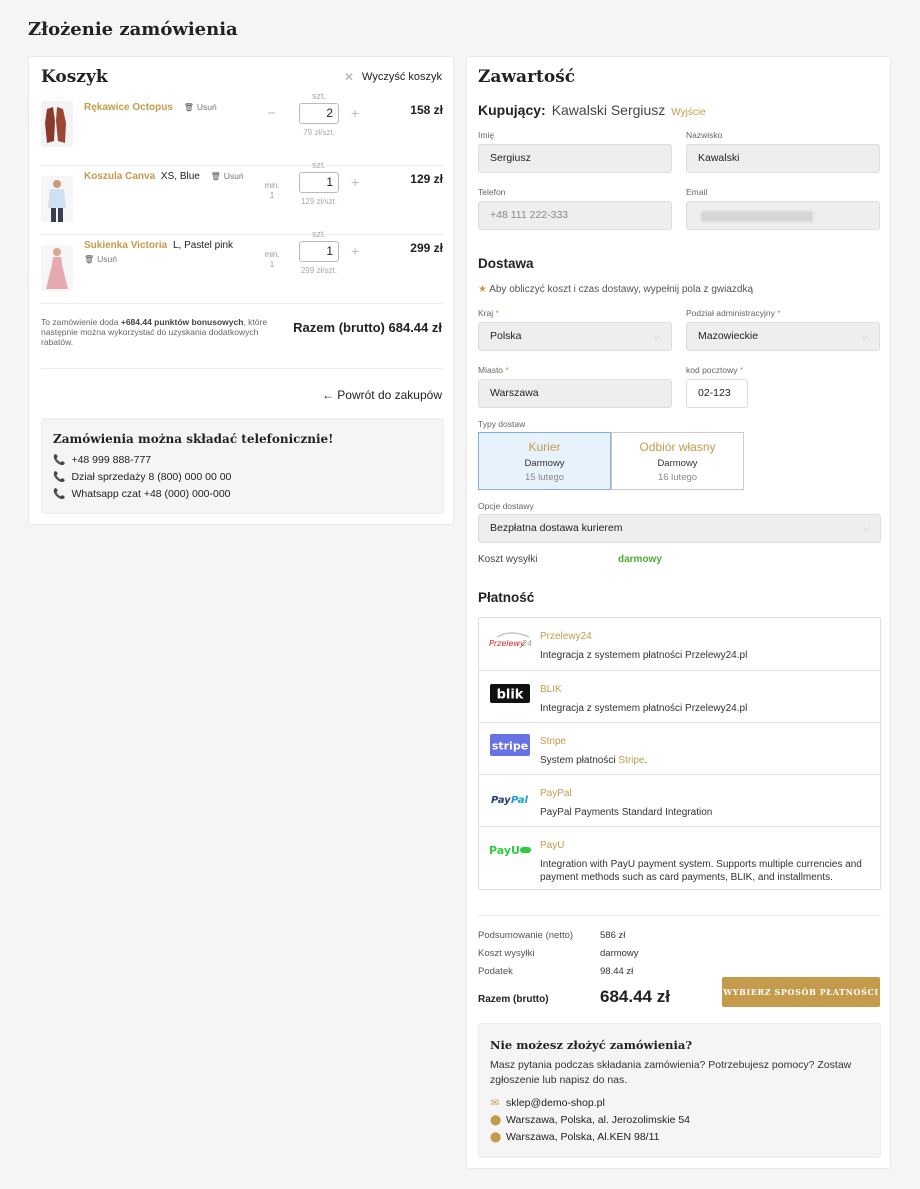 The width and height of the screenshot is (920, 1189). What do you see at coordinates (575, 393) in the screenshot?
I see `city-field: Warszawa` at bounding box center [575, 393].